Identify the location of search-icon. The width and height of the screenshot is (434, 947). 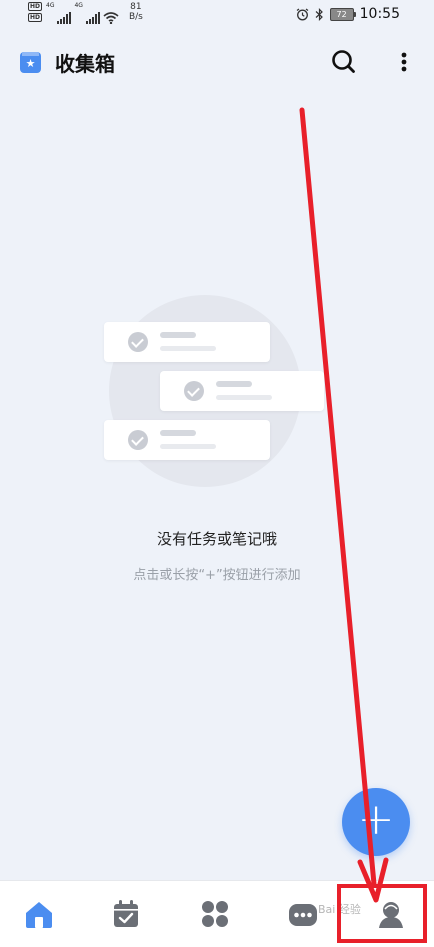
(343, 61).